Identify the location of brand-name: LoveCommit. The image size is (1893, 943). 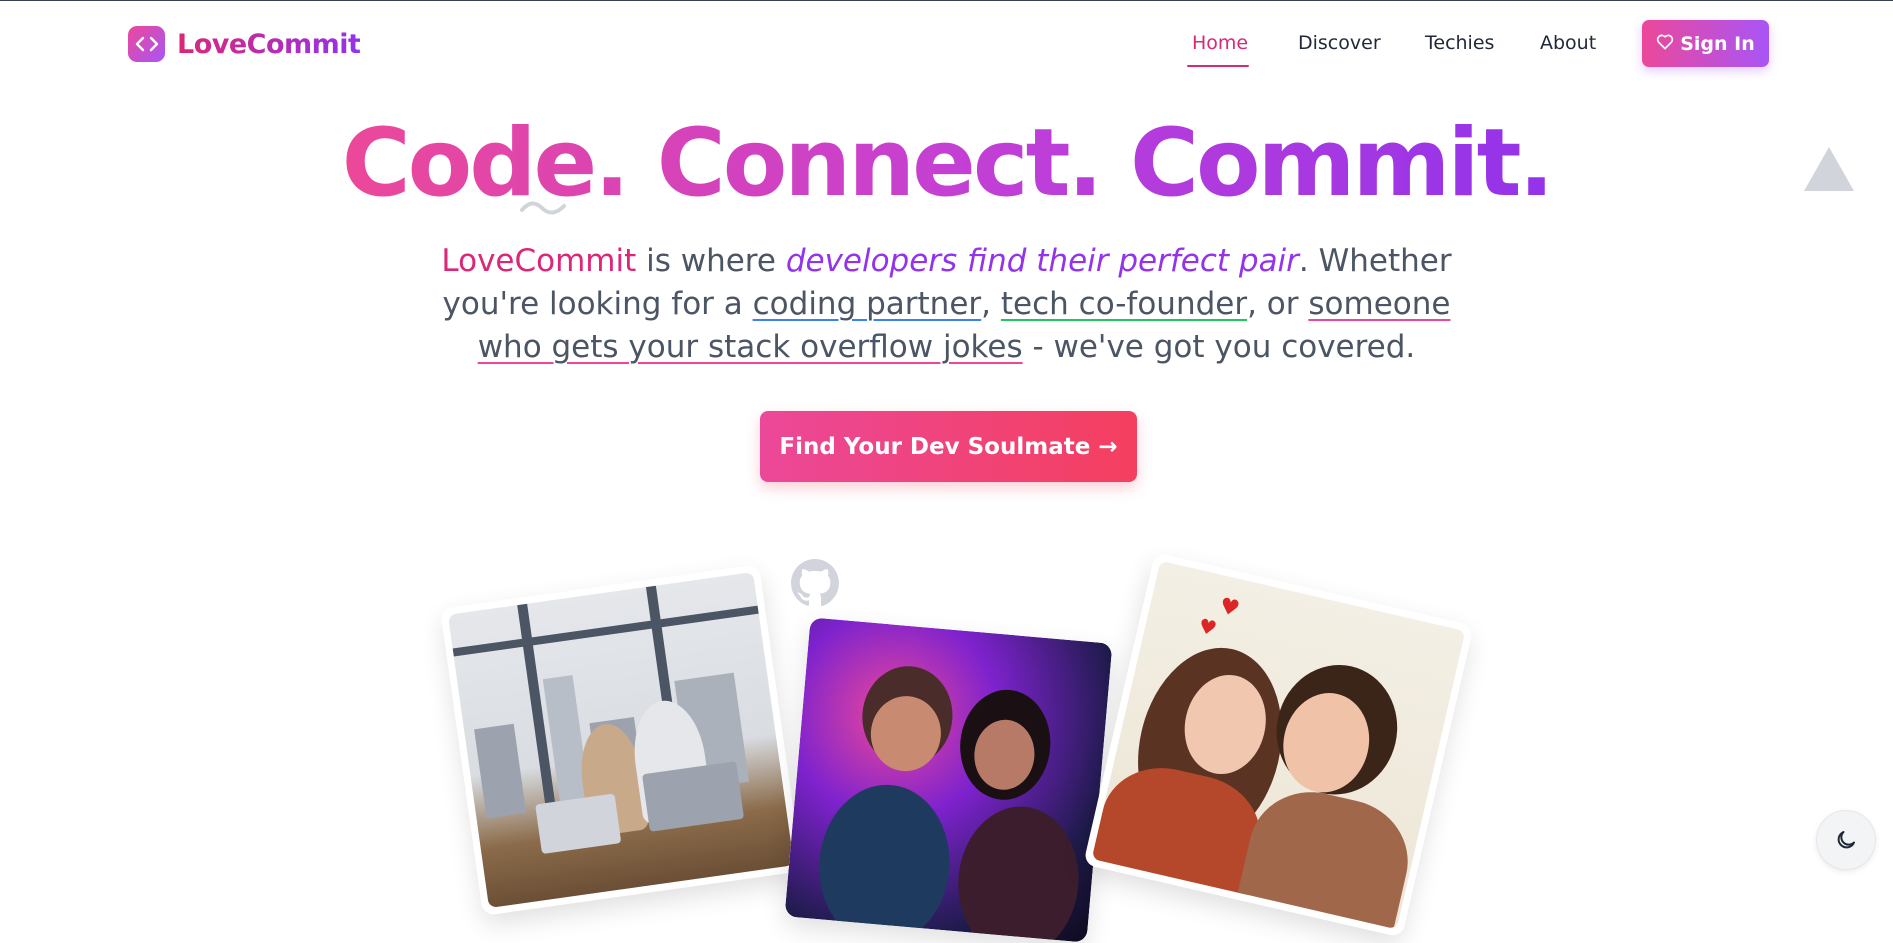
(269, 44).